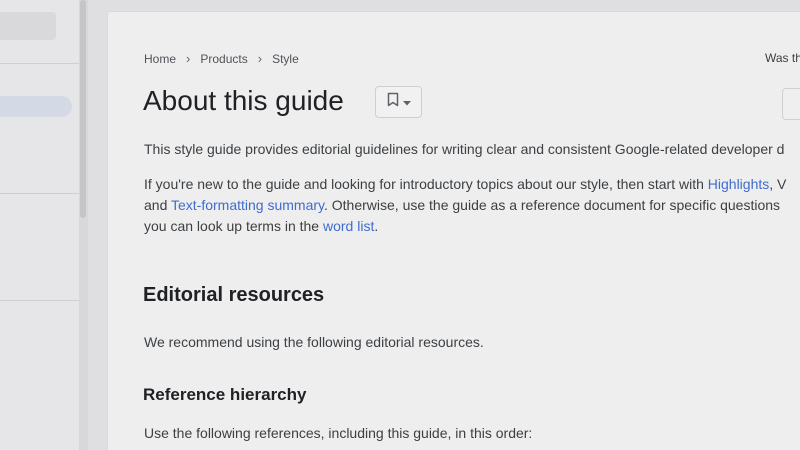 This screenshot has width=800, height=450. What do you see at coordinates (225, 394) in the screenshot?
I see `heading-reference-hierarchy: Reference hierarchy` at bounding box center [225, 394].